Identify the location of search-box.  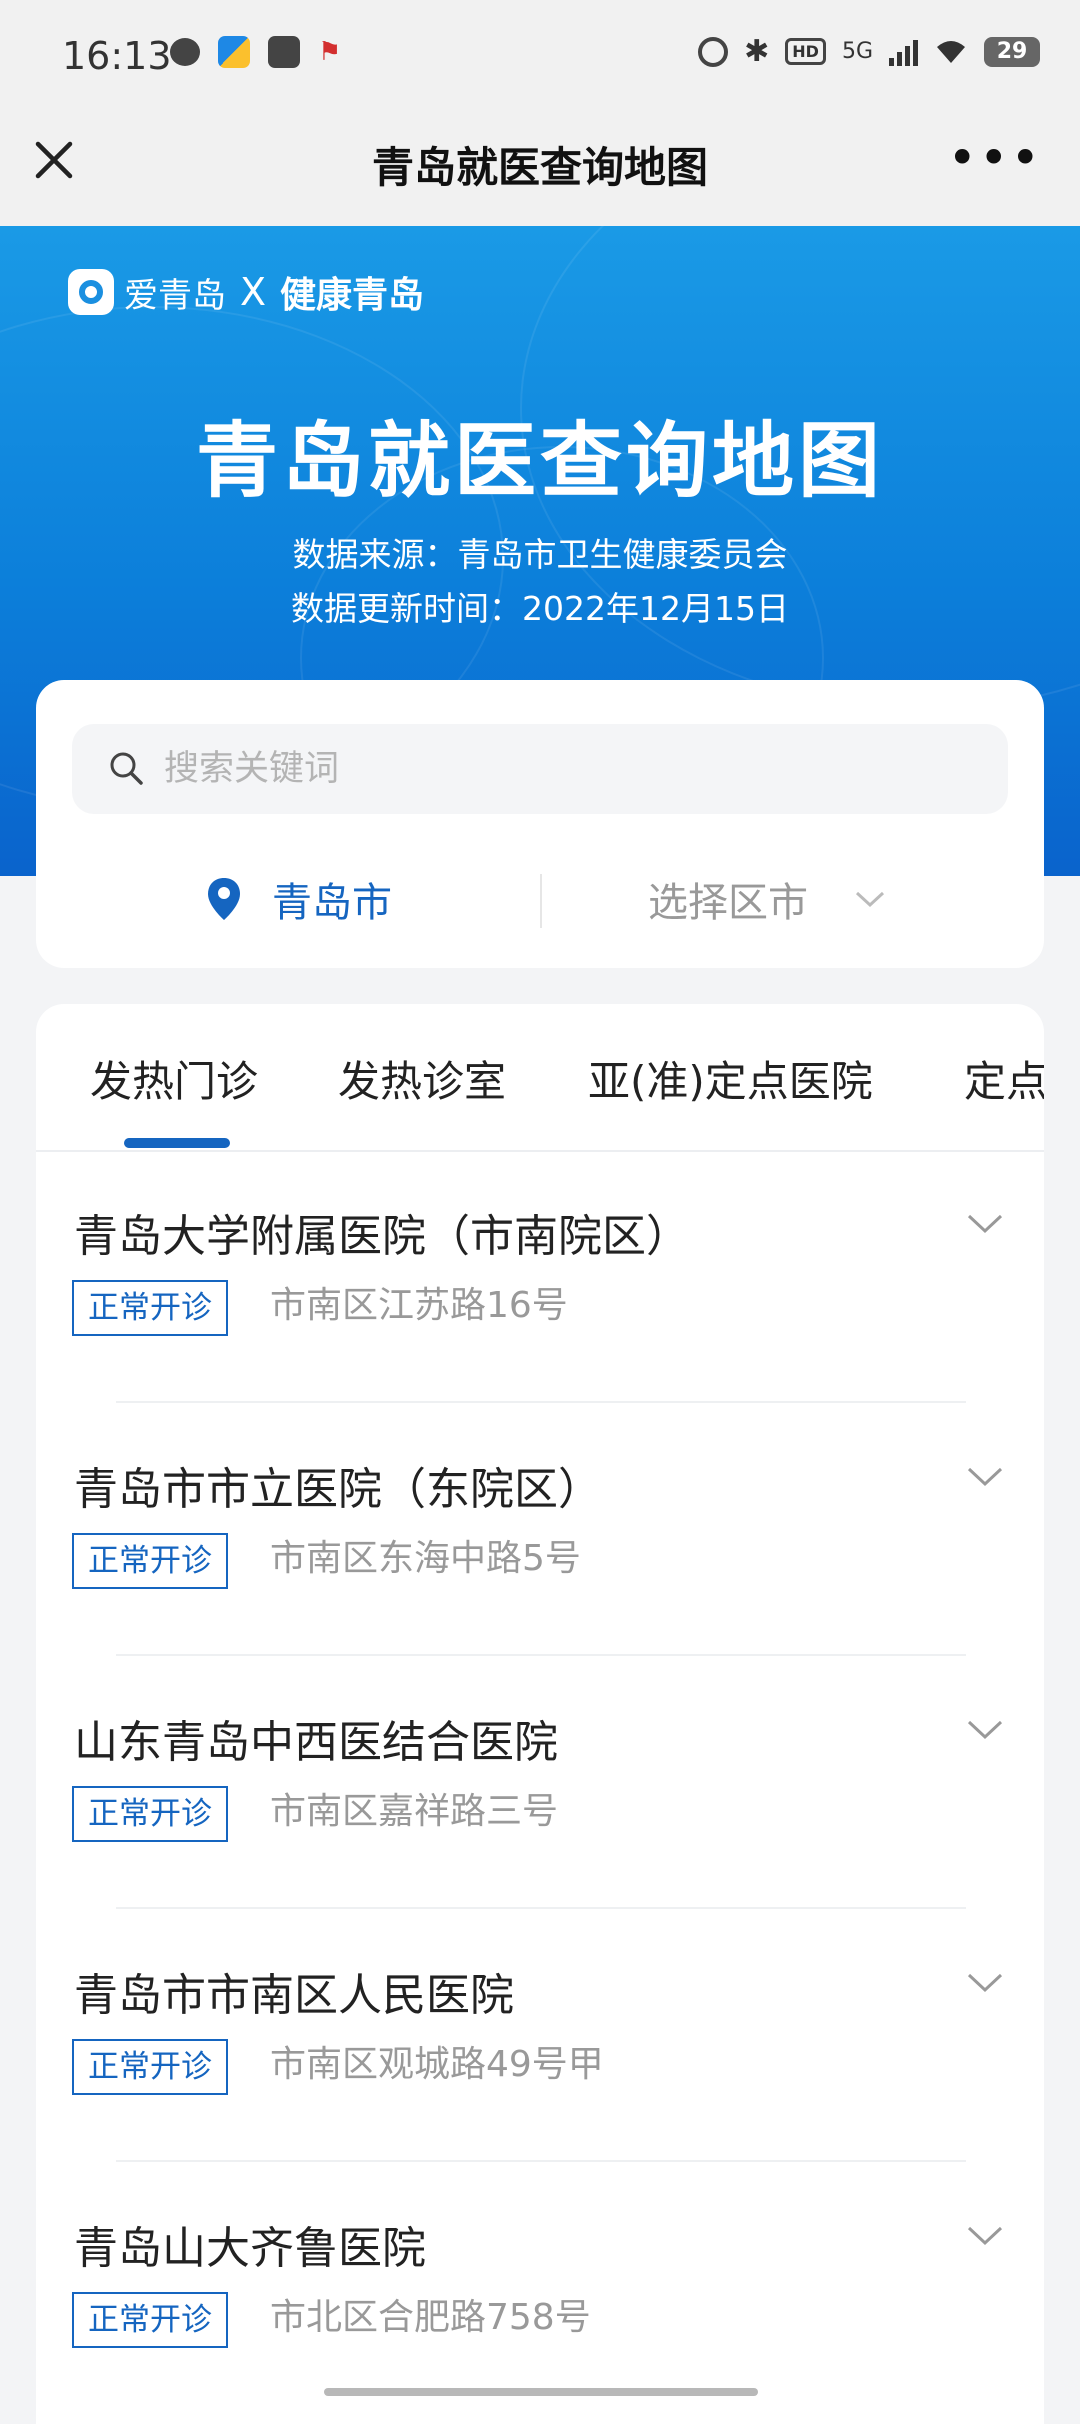
(540, 769).